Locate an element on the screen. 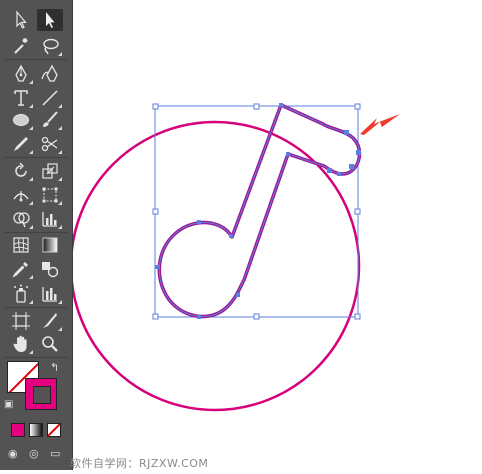 The width and height of the screenshot is (482, 474). lasso-icon is located at coordinates (51, 46).